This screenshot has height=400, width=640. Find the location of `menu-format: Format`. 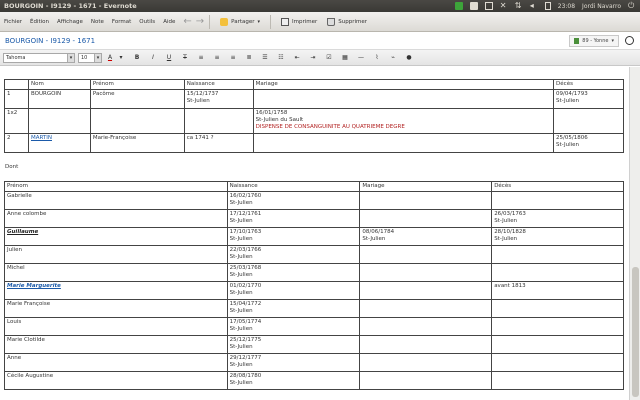

menu-format: Format is located at coordinates (121, 22).